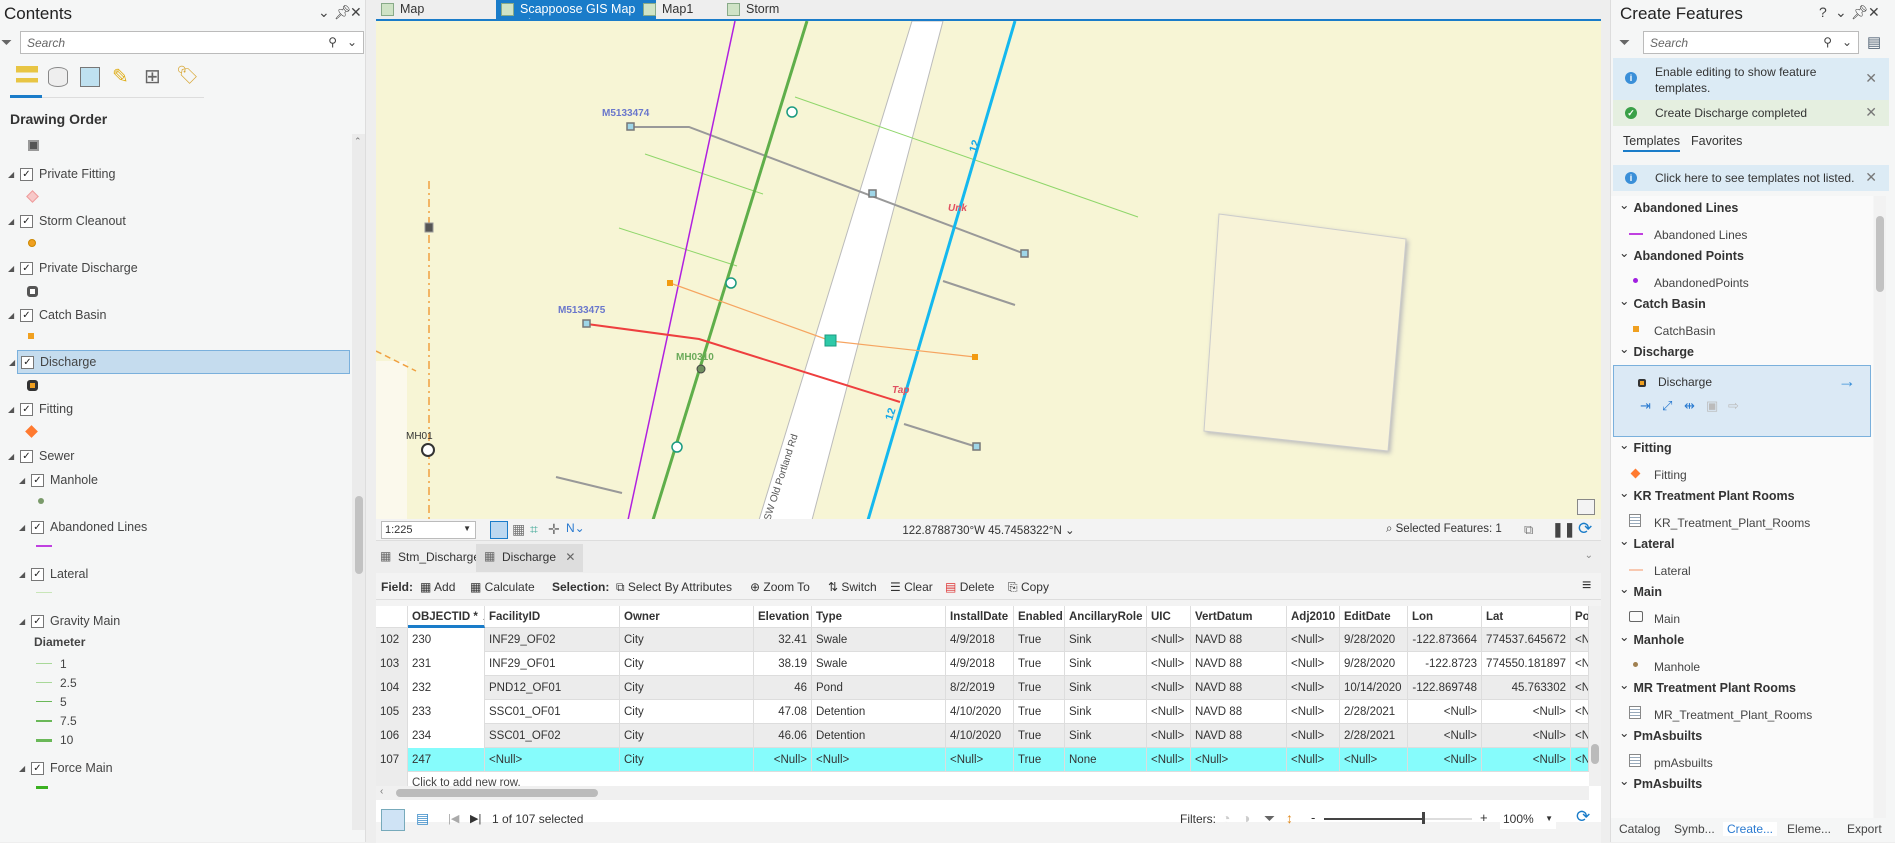 This screenshot has height=843, width=1895. I want to click on table-cell: 46, so click(783, 688).